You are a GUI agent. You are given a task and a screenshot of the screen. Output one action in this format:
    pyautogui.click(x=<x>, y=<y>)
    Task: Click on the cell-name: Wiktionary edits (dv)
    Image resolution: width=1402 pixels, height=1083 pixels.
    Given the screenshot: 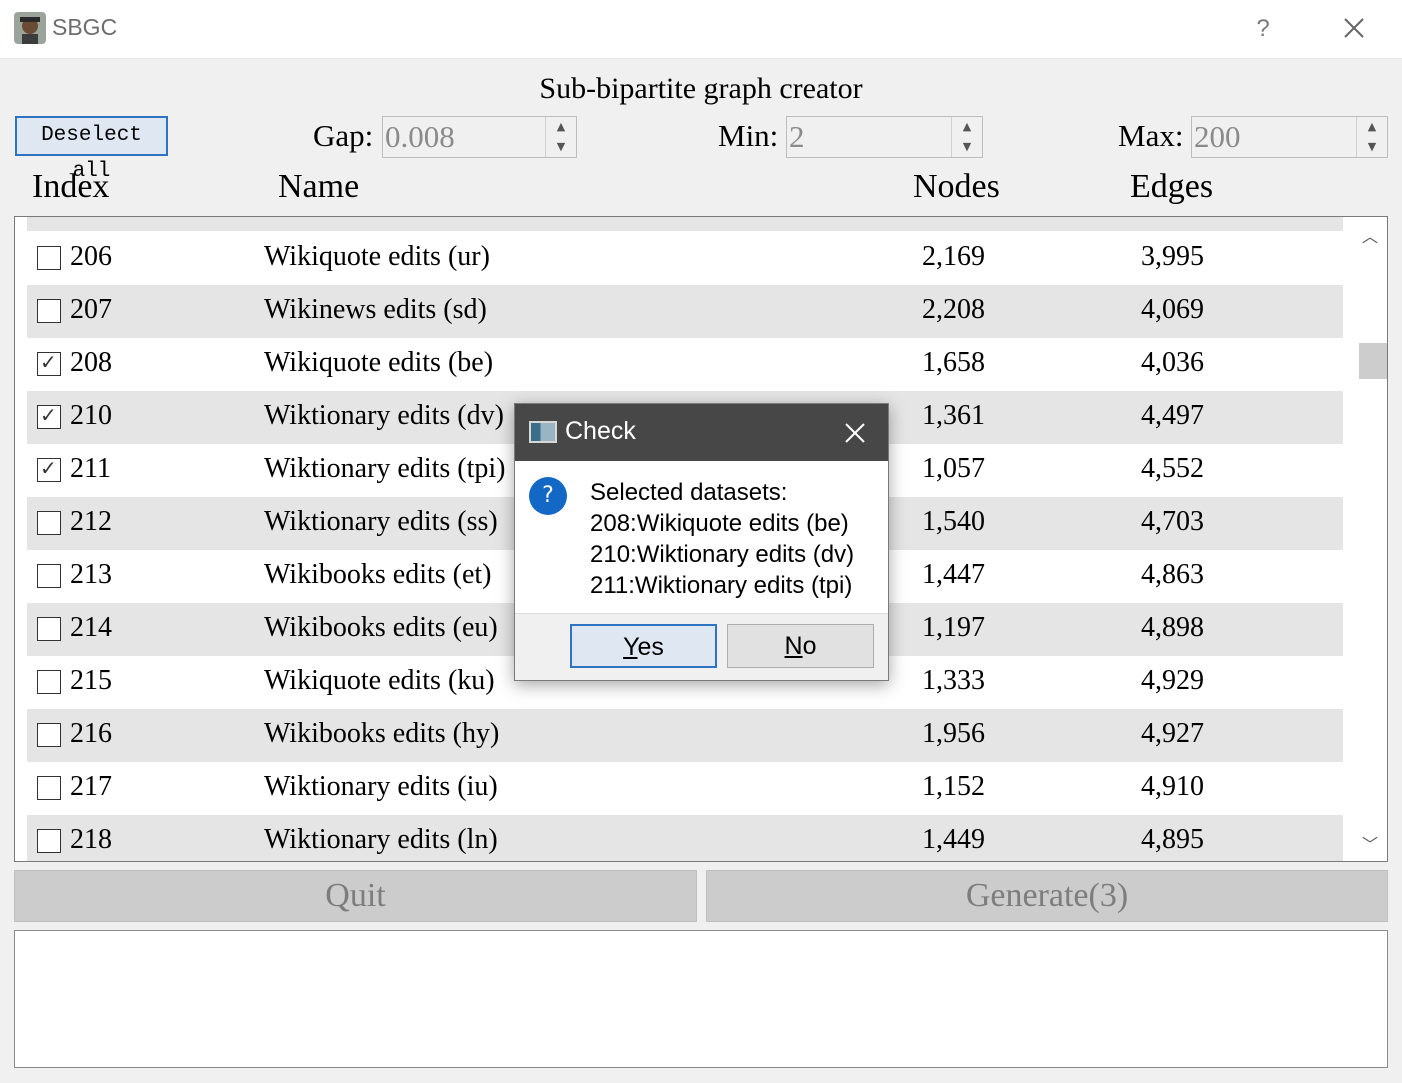 What is the action you would take?
    pyautogui.click(x=384, y=415)
    